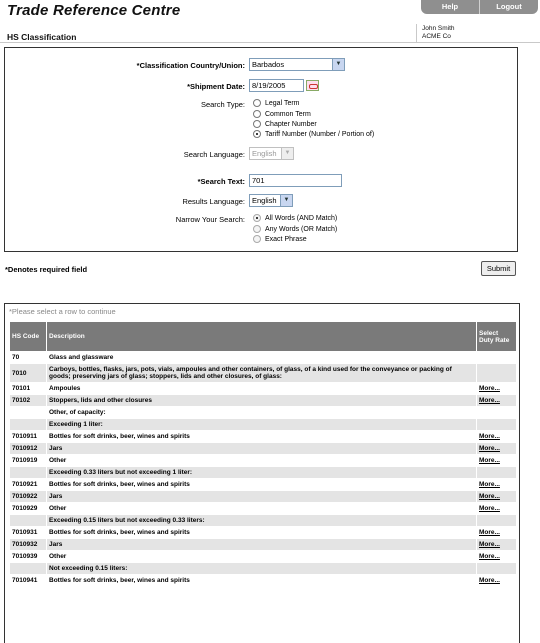  Describe the element at coordinates (28, 448) in the screenshot. I see `hs-code-cell: 7010912` at that location.